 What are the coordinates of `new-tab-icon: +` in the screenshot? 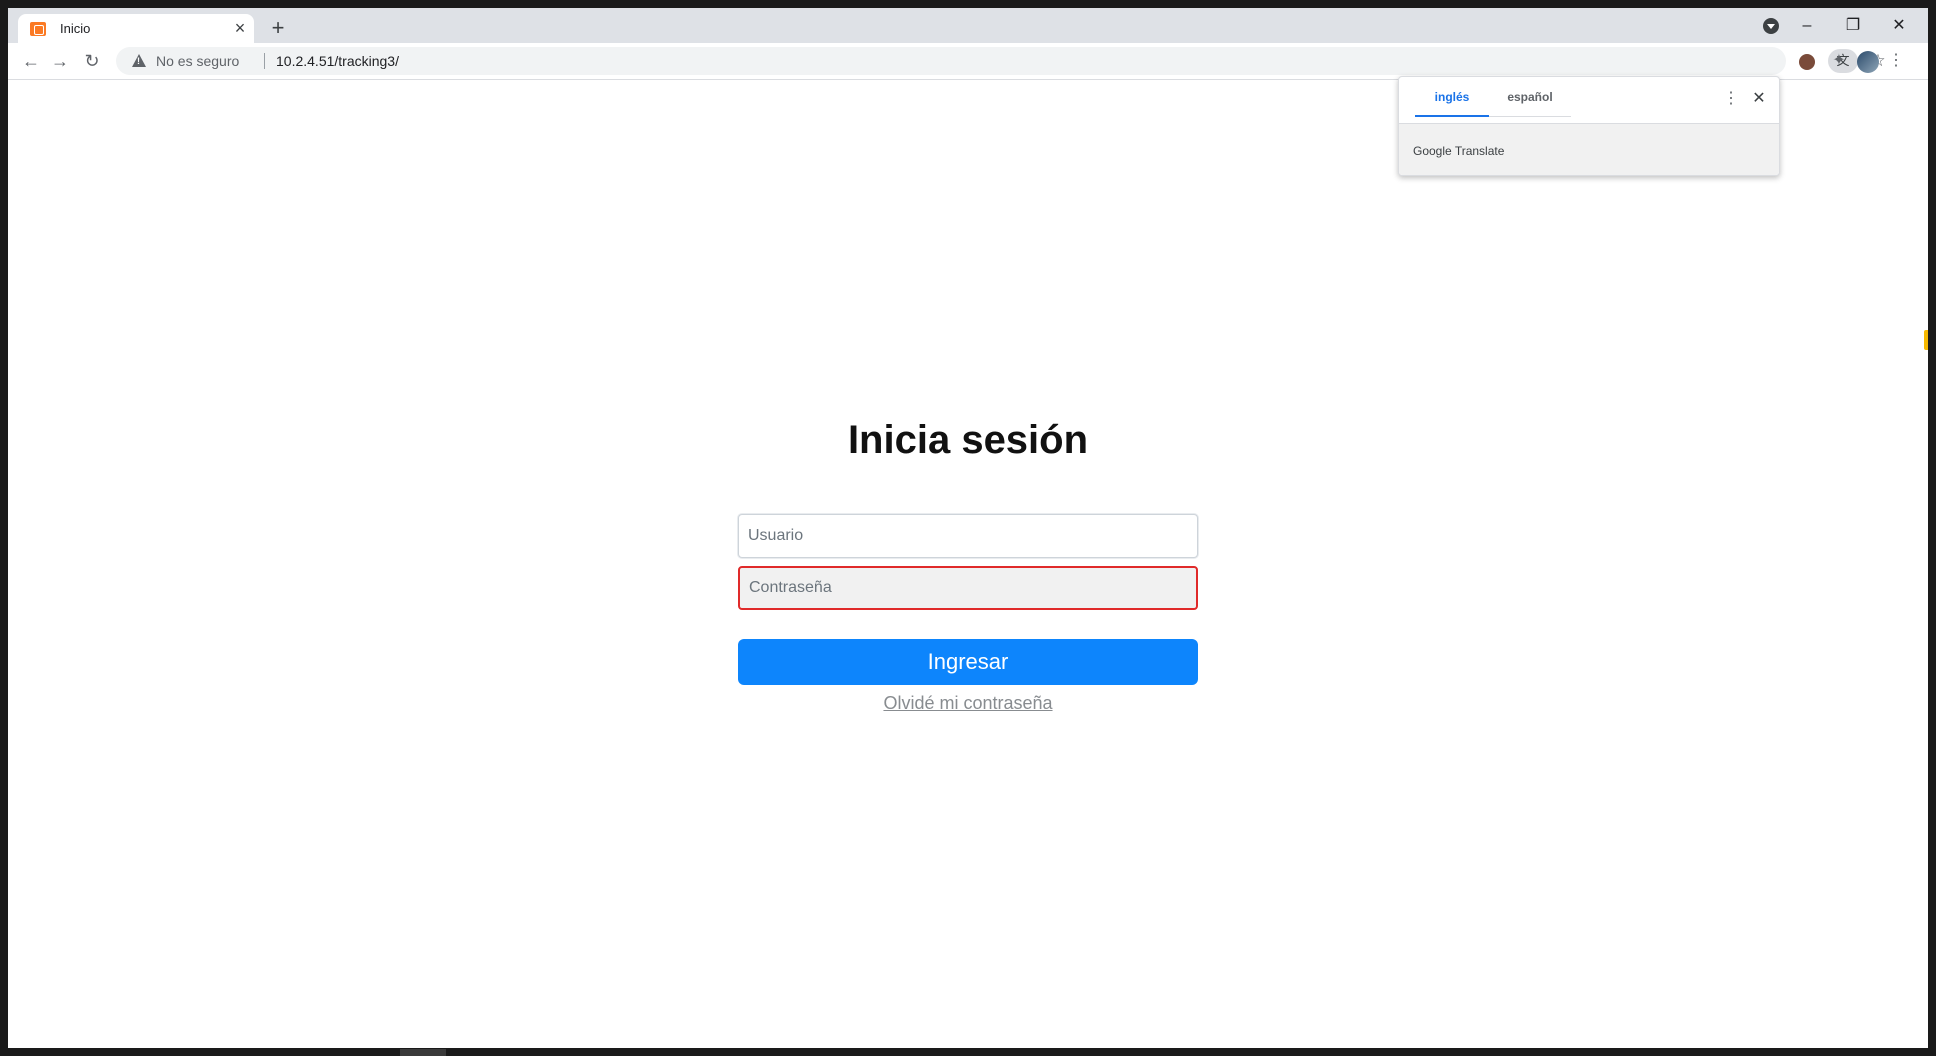 It's located at (278, 29).